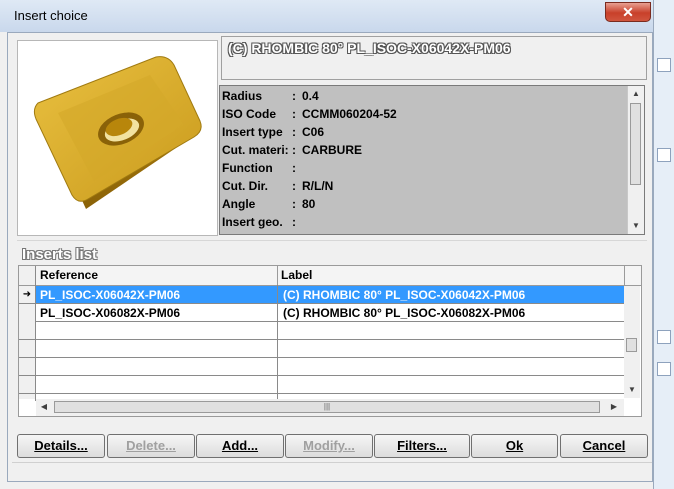 The height and width of the screenshot is (489, 674). I want to click on property-value: 0.4, so click(310, 96).